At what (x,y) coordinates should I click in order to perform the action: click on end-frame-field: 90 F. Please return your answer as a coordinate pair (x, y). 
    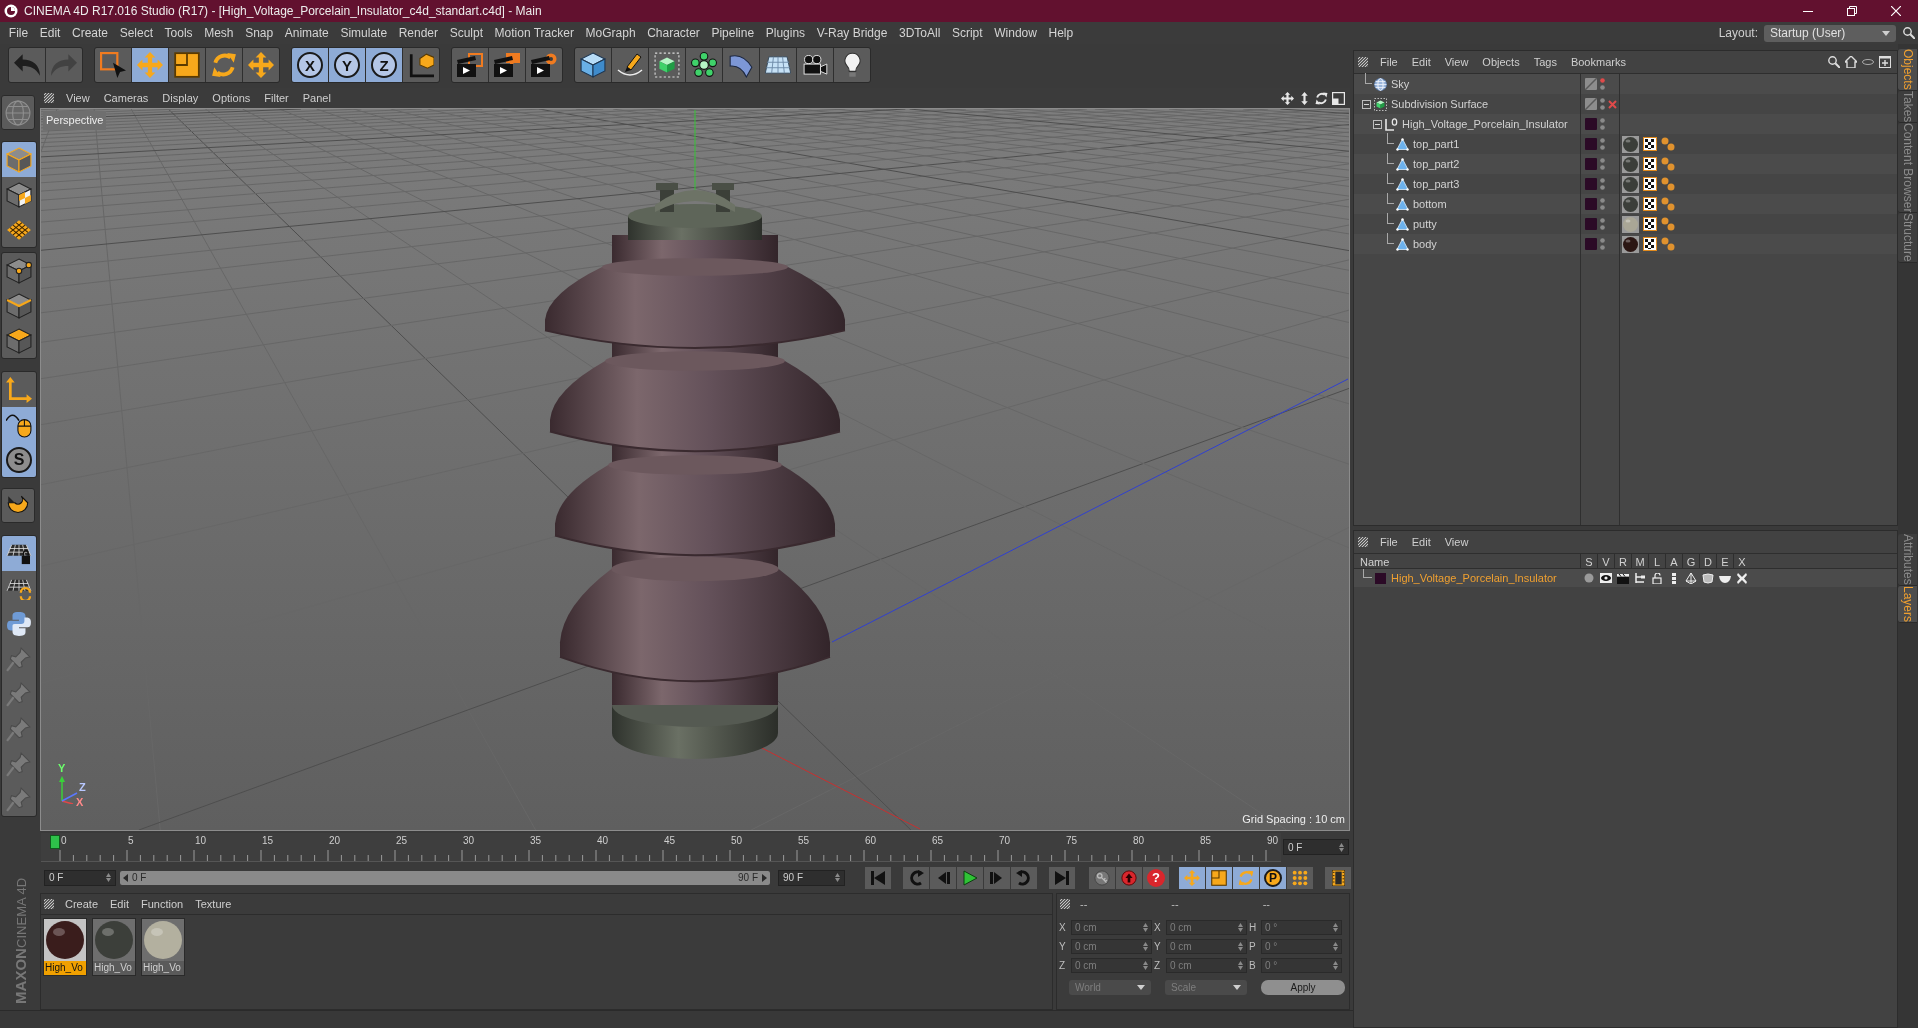
    Looking at the image, I should click on (811, 877).